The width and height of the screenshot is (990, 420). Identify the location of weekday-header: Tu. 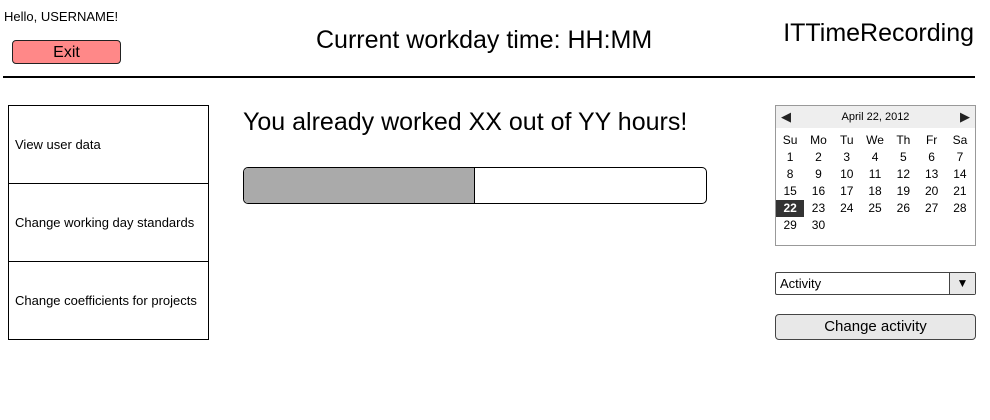
(846, 140).